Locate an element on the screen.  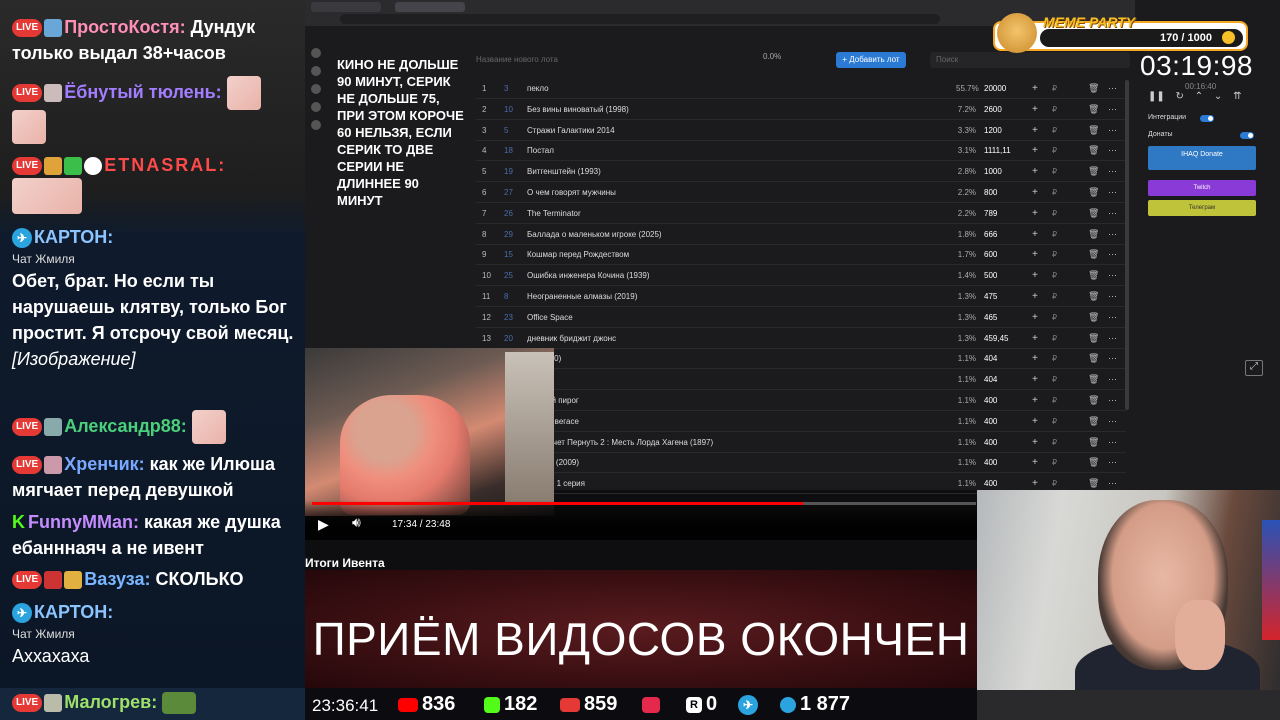
volume-icon: 🔊︎ is located at coordinates (356, 522).